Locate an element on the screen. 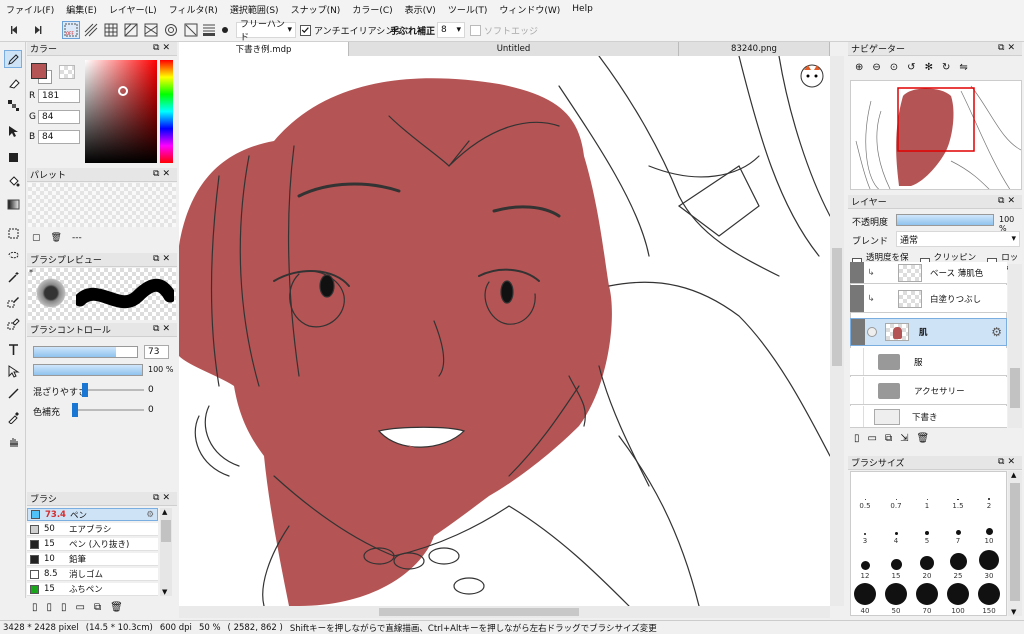 The height and width of the screenshot is (634, 1024). brush-size-option: 4 is located at coordinates (896, 528).